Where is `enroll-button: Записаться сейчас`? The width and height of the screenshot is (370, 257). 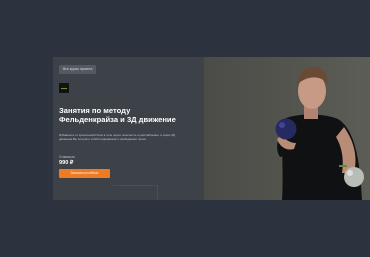 enroll-button: Записаться сейчас is located at coordinates (84, 173).